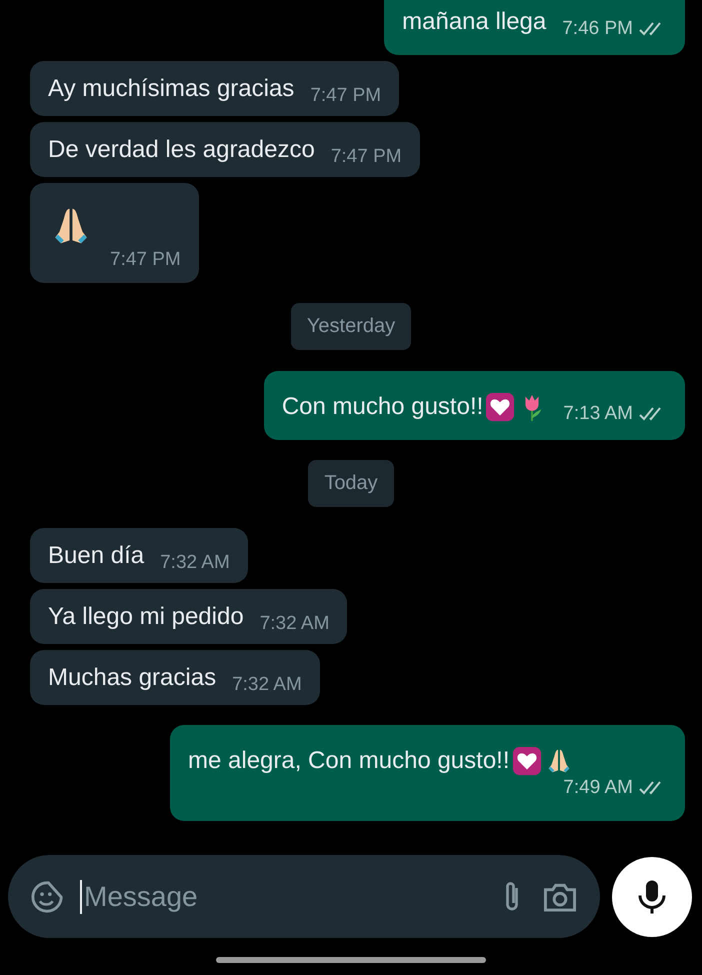  I want to click on message-time: 7:49 AM, so click(598, 788).